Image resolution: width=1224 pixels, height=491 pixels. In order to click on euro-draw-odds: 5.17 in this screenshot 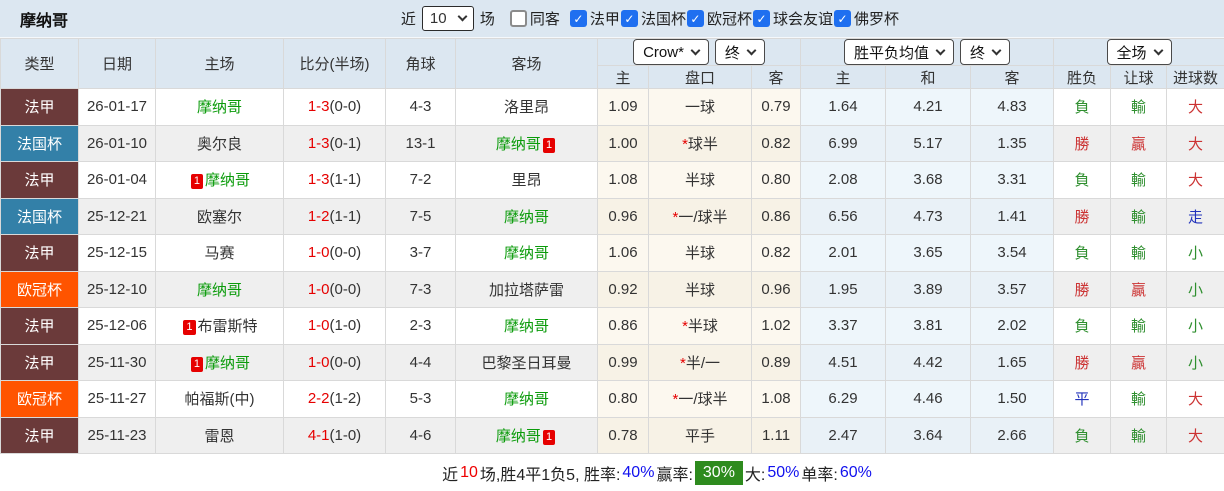, I will do `click(928, 143)`.